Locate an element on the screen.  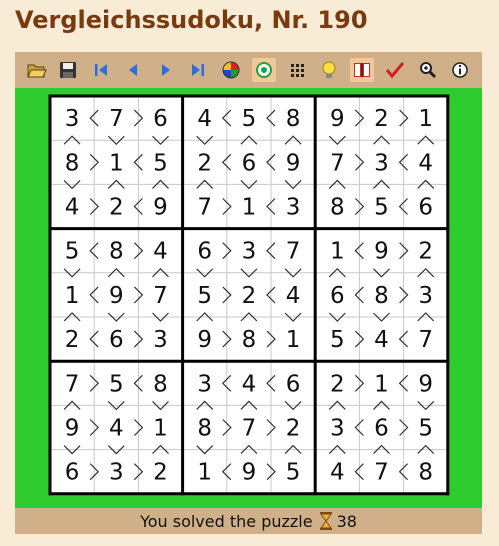
zoom-icon is located at coordinates (428, 70).